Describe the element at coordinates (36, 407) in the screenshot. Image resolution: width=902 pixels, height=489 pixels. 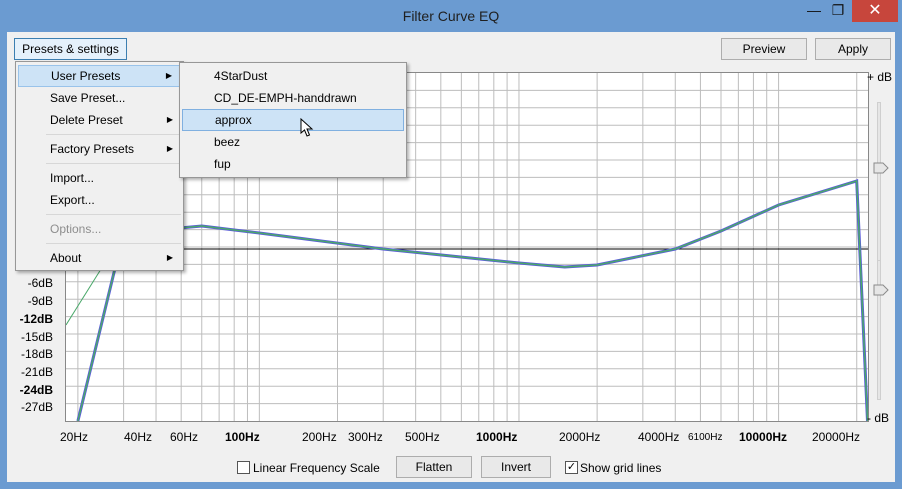
I see `y-label-27db: -27dB` at that location.